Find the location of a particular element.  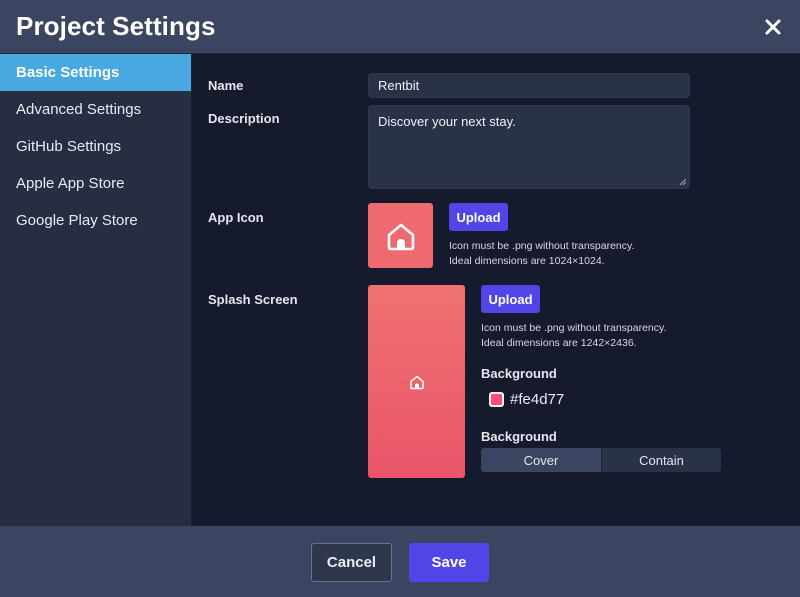

sidebar-item-apple-app-store: Apple App Store is located at coordinates (95, 183).